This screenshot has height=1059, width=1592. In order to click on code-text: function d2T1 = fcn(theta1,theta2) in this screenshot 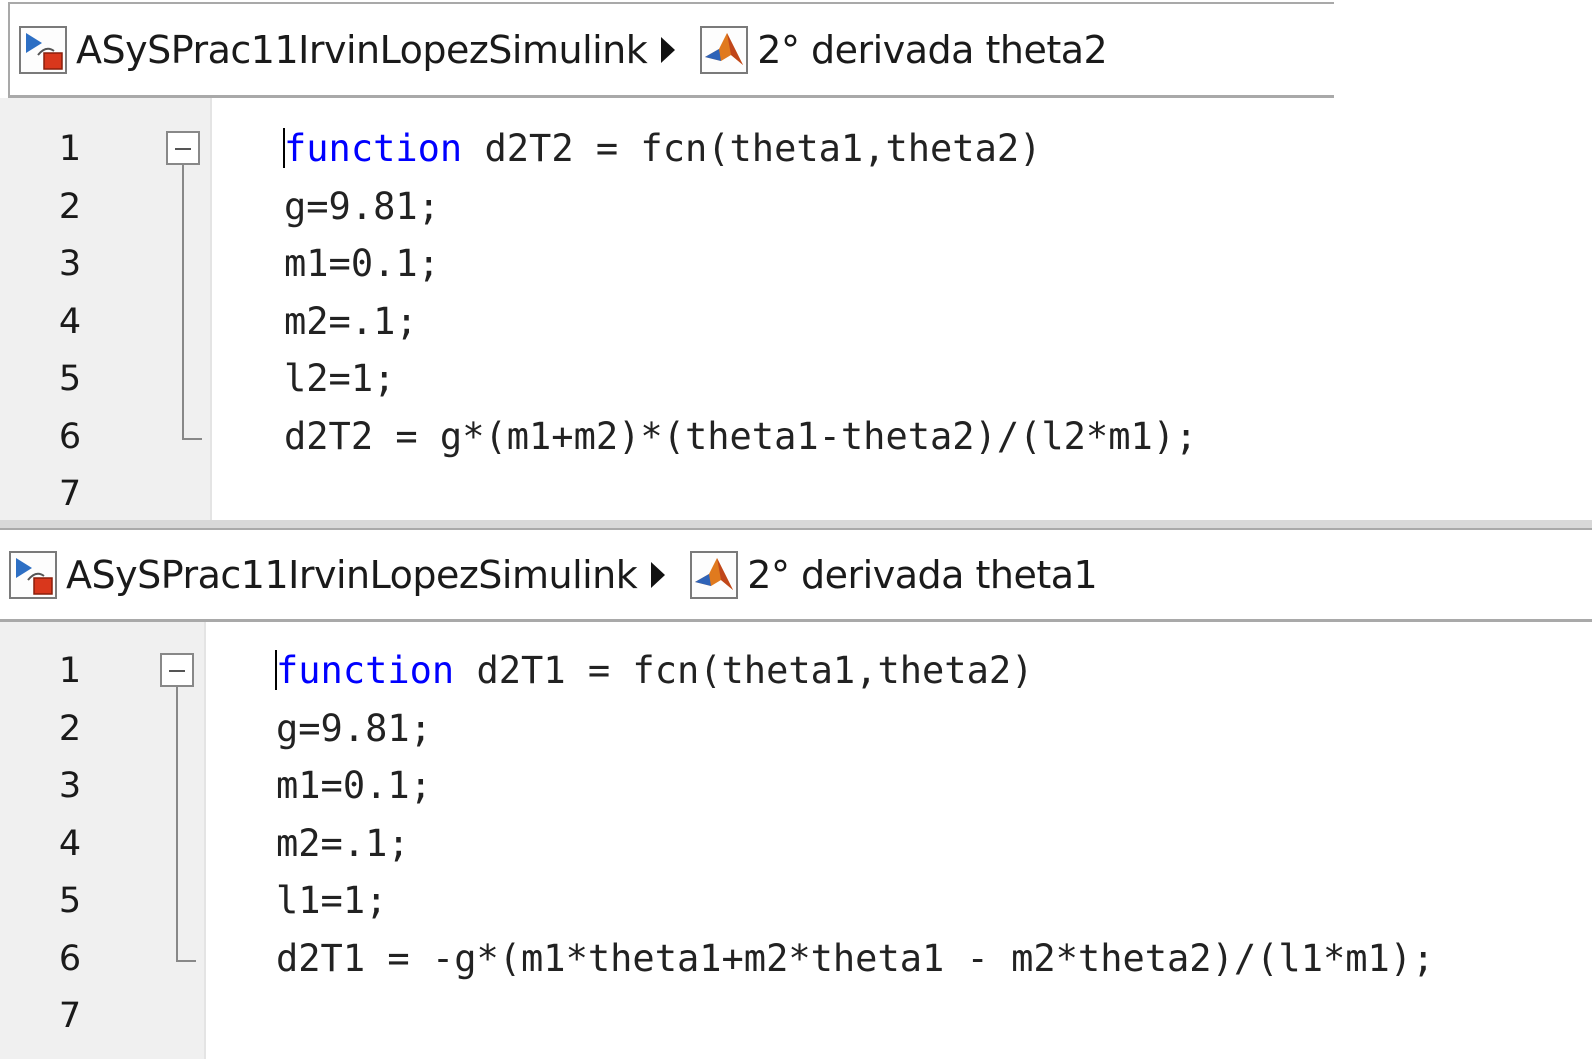, I will do `click(654, 671)`.